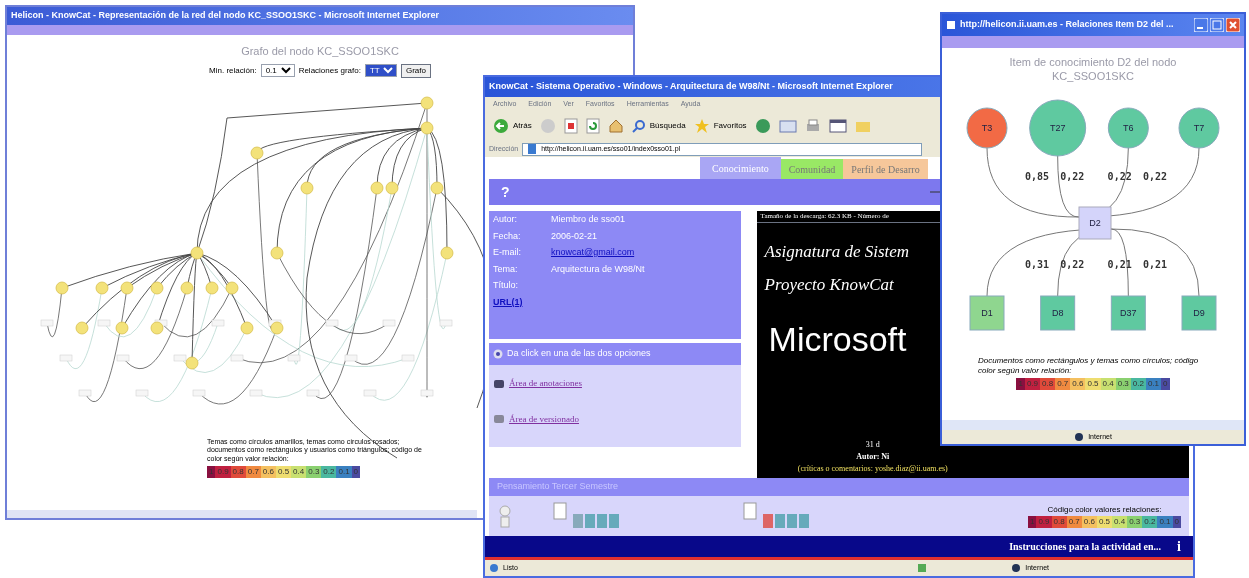 The width and height of the screenshot is (1249, 578). I want to click on document-node: D8, so click(1058, 312).